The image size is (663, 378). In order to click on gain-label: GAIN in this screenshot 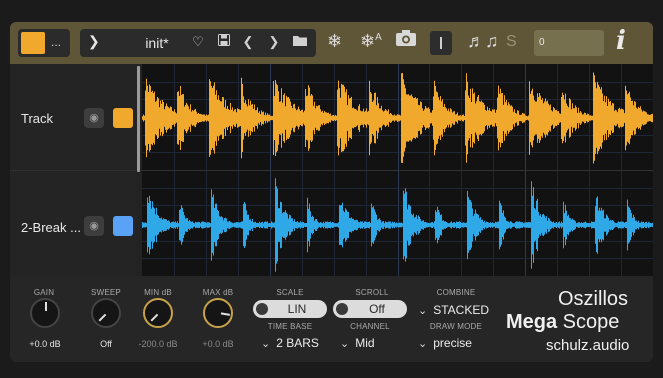, I will do `click(44, 292)`.